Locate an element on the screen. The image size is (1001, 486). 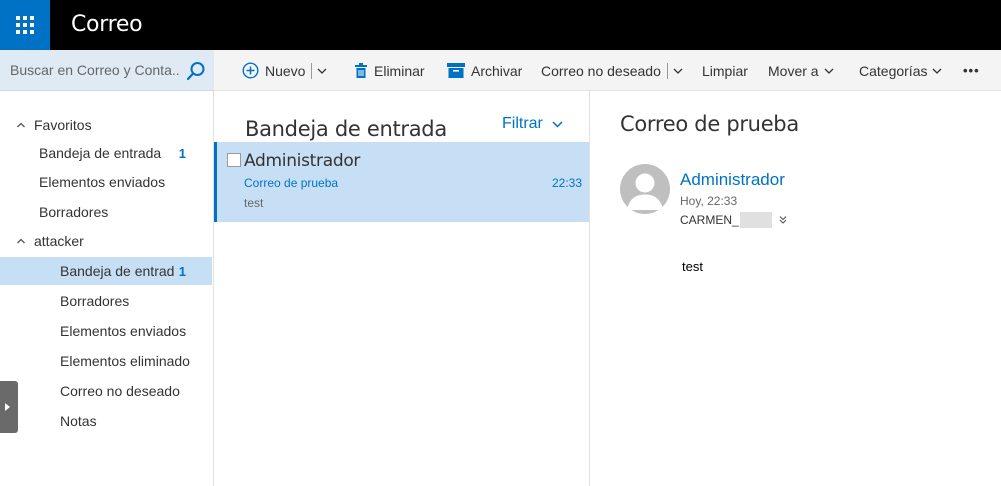
sidebar-item-junk: Correo no deseado is located at coordinates (106, 391).